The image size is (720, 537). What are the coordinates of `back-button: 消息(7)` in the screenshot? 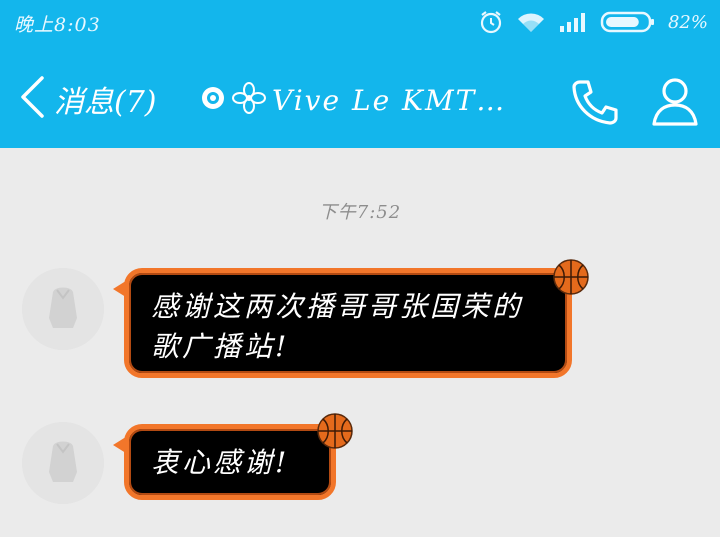 It's located at (87, 99).